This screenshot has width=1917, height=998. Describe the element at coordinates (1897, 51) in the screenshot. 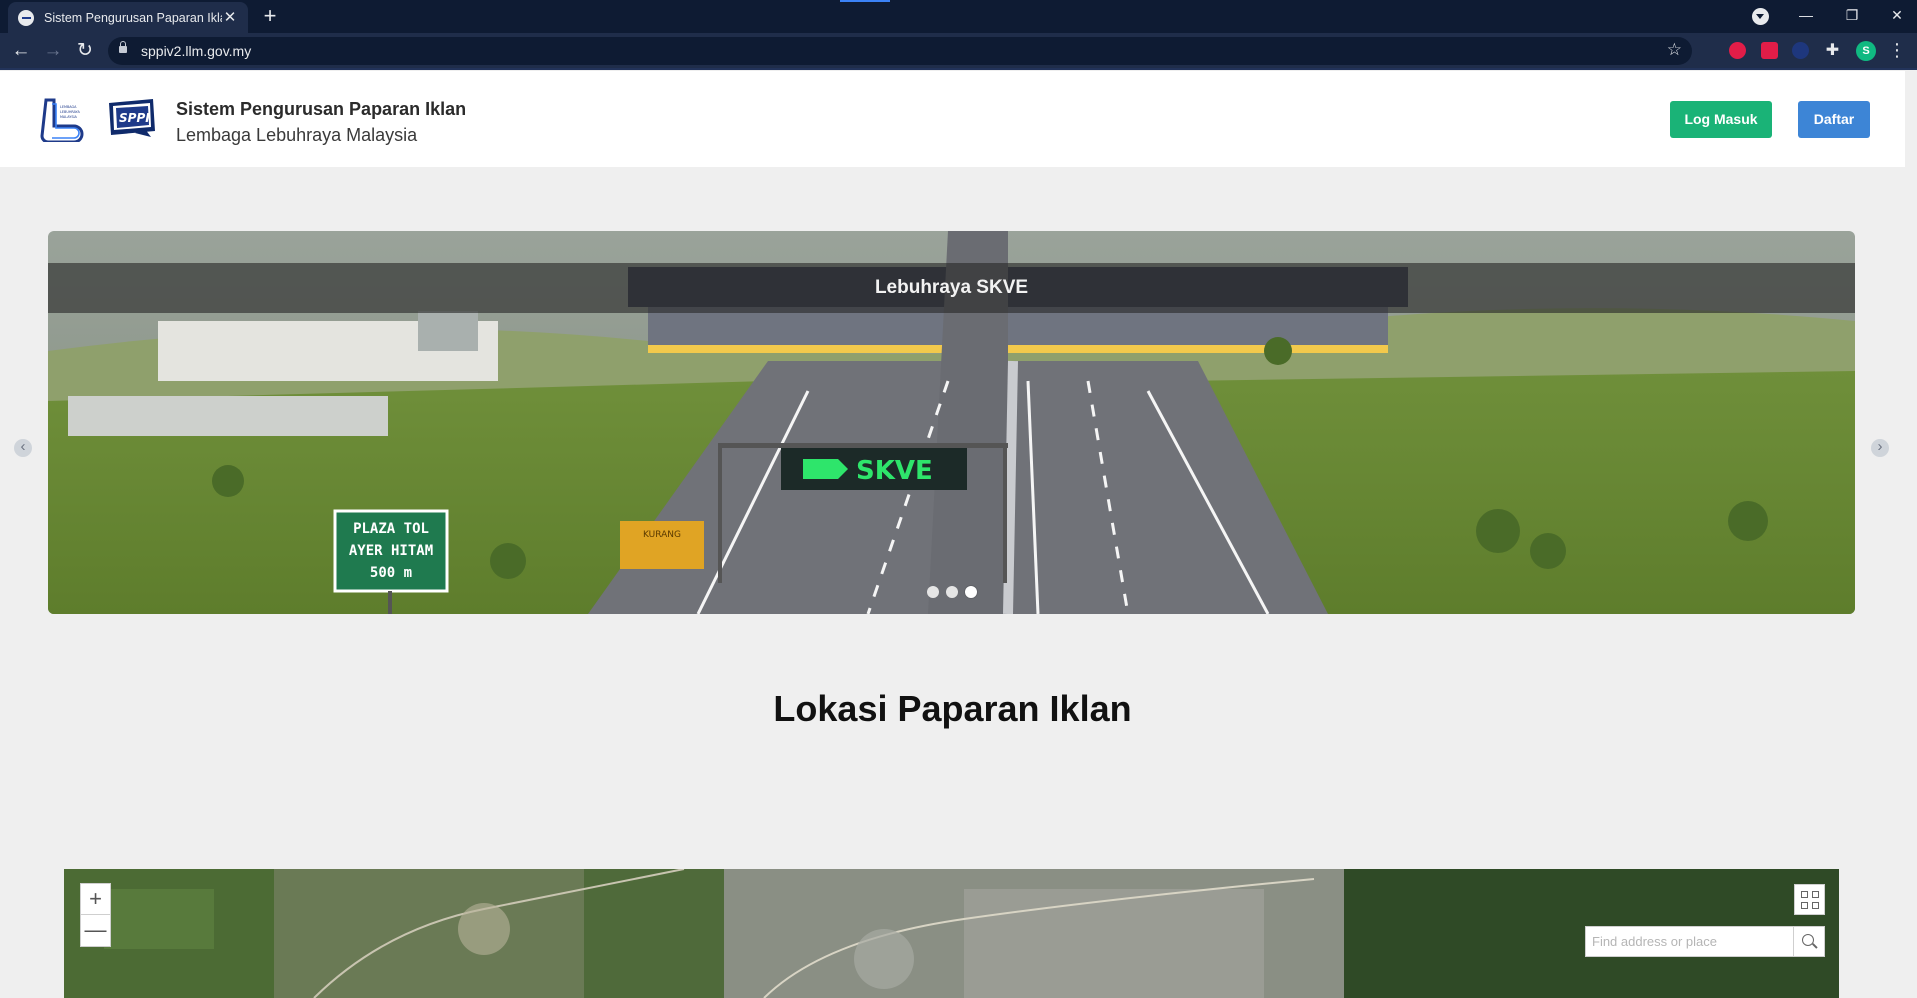

I see `browser-menu-icon: ⋮` at that location.